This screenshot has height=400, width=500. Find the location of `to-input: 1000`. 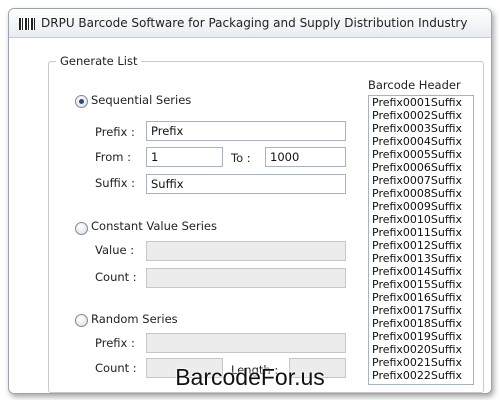

to-input: 1000 is located at coordinates (305, 157).